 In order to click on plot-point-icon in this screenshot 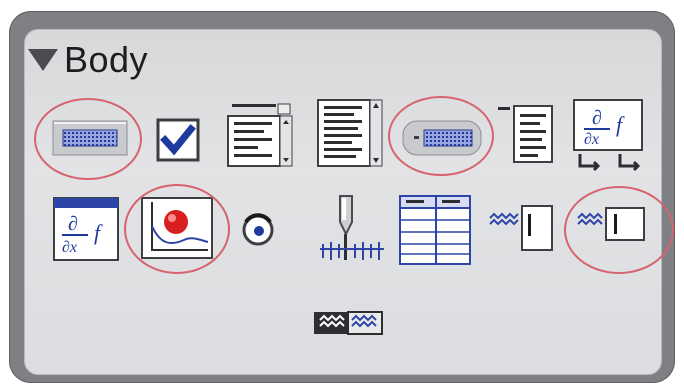, I will do `click(177, 228)`.